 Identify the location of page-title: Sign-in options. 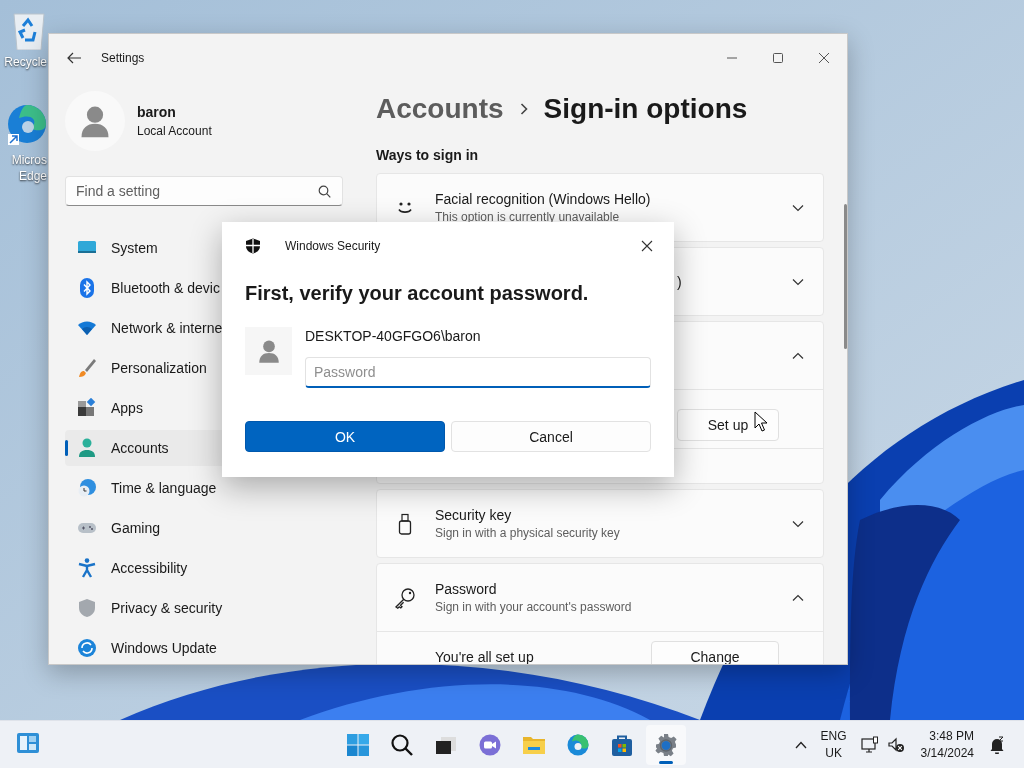
(645, 109).